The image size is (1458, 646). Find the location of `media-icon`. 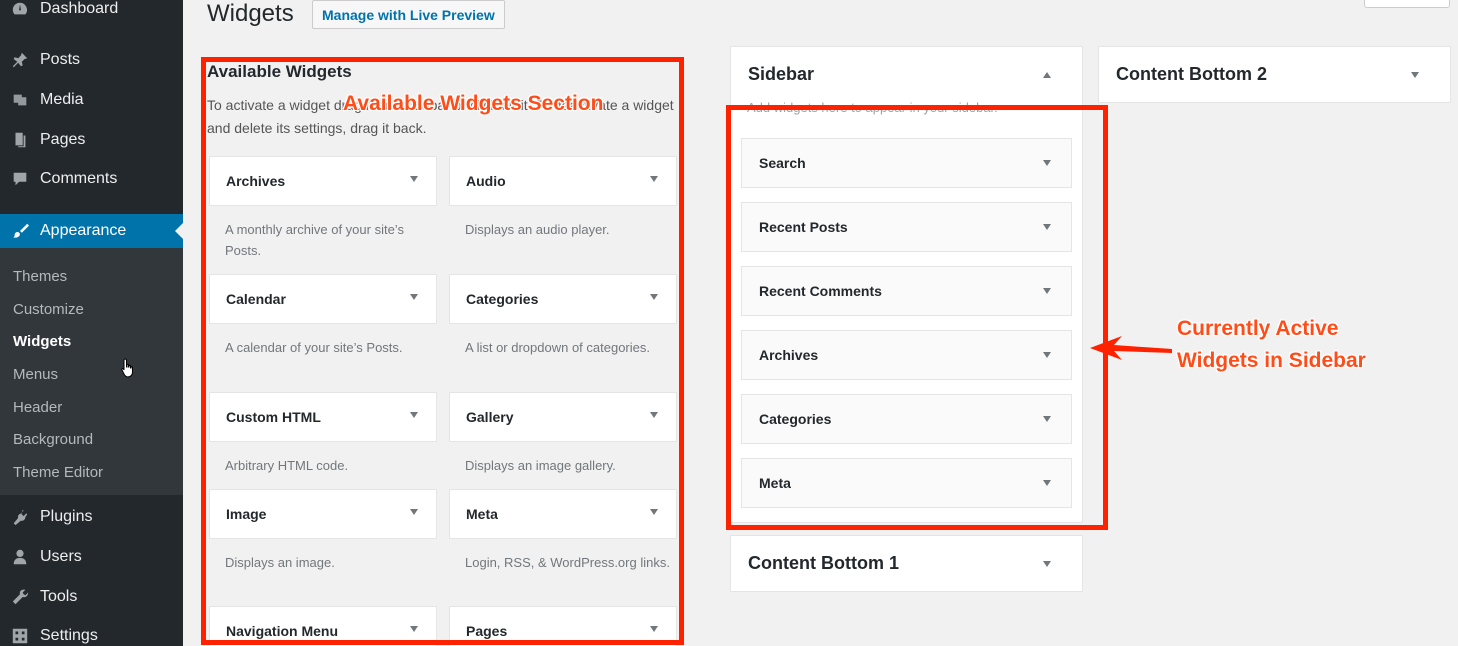

media-icon is located at coordinates (20, 100).